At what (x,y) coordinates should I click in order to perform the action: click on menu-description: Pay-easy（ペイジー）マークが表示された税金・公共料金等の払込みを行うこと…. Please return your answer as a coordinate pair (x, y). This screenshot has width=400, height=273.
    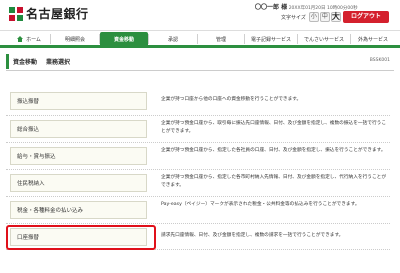
    Looking at the image, I should click on (260, 204).